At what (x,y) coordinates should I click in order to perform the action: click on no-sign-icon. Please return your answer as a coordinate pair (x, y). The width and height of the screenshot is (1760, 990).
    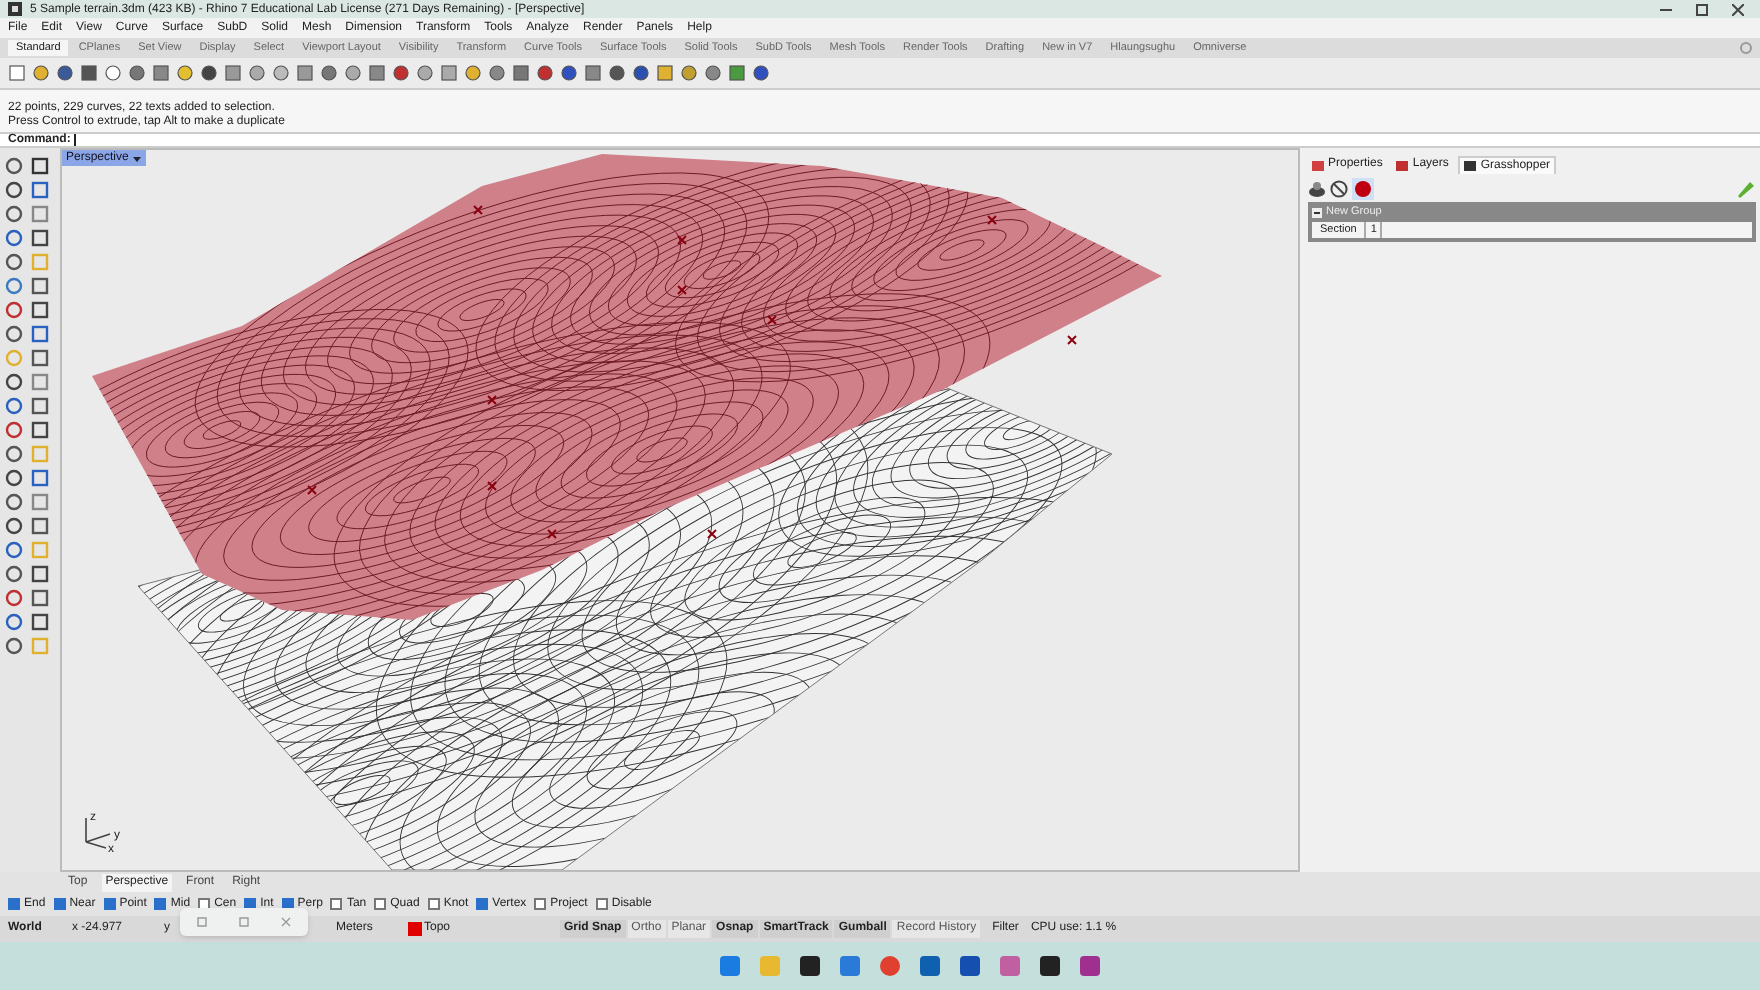
    Looking at the image, I should click on (1339, 188).